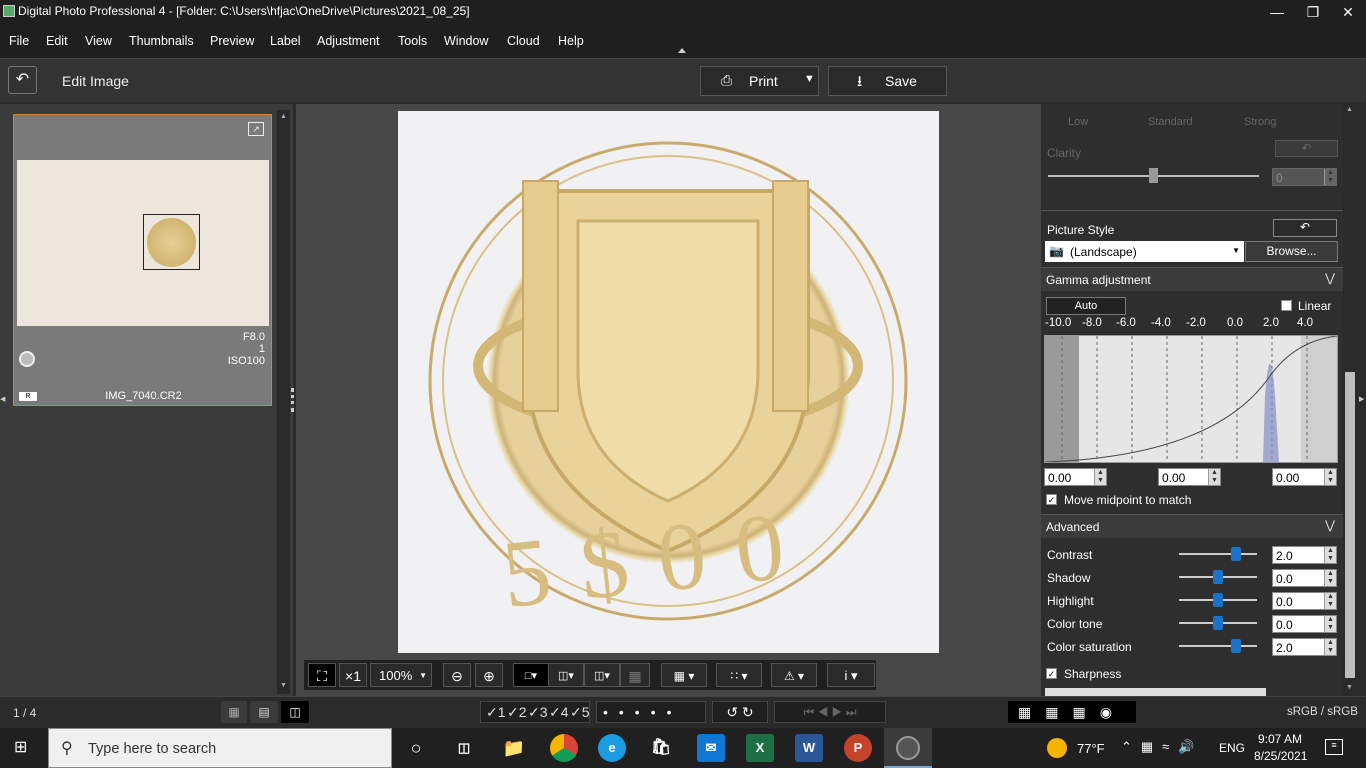 Image resolution: width=1366 pixels, height=768 pixels. Describe the element at coordinates (1305, 228) in the screenshot. I see `picture-style-reset-icon: ↶` at that location.